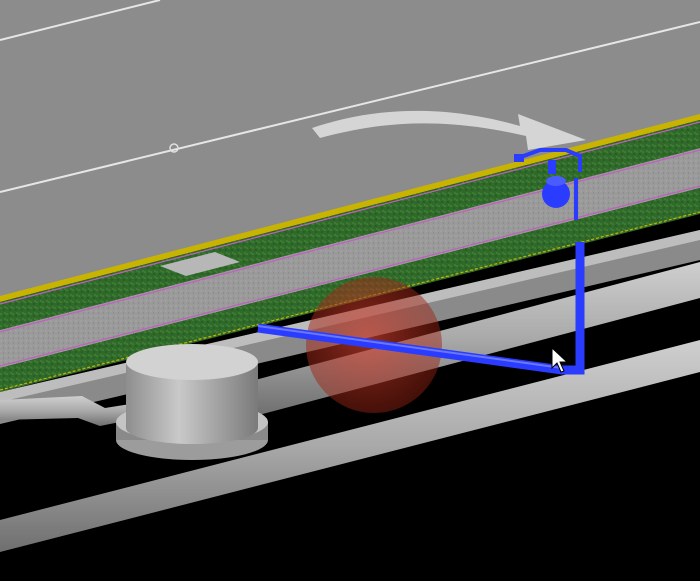 This screenshot has height=581, width=700. What do you see at coordinates (192, 402) in the screenshot?
I see `manhole-structure` at bounding box center [192, 402].